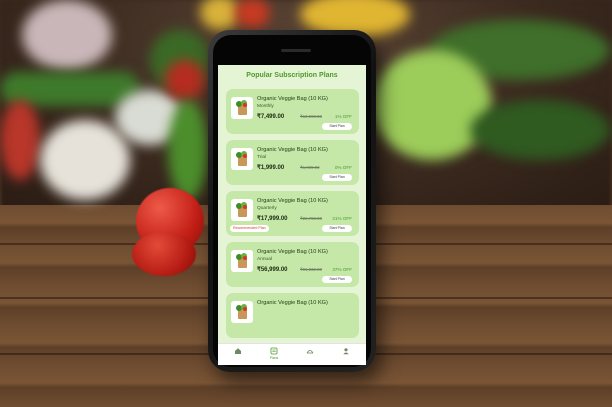 Image resolution: width=612 pixels, height=407 pixels. Describe the element at coordinates (311, 116) in the screenshot. I see `plan-old-price: ₹10,998.00` at that location.